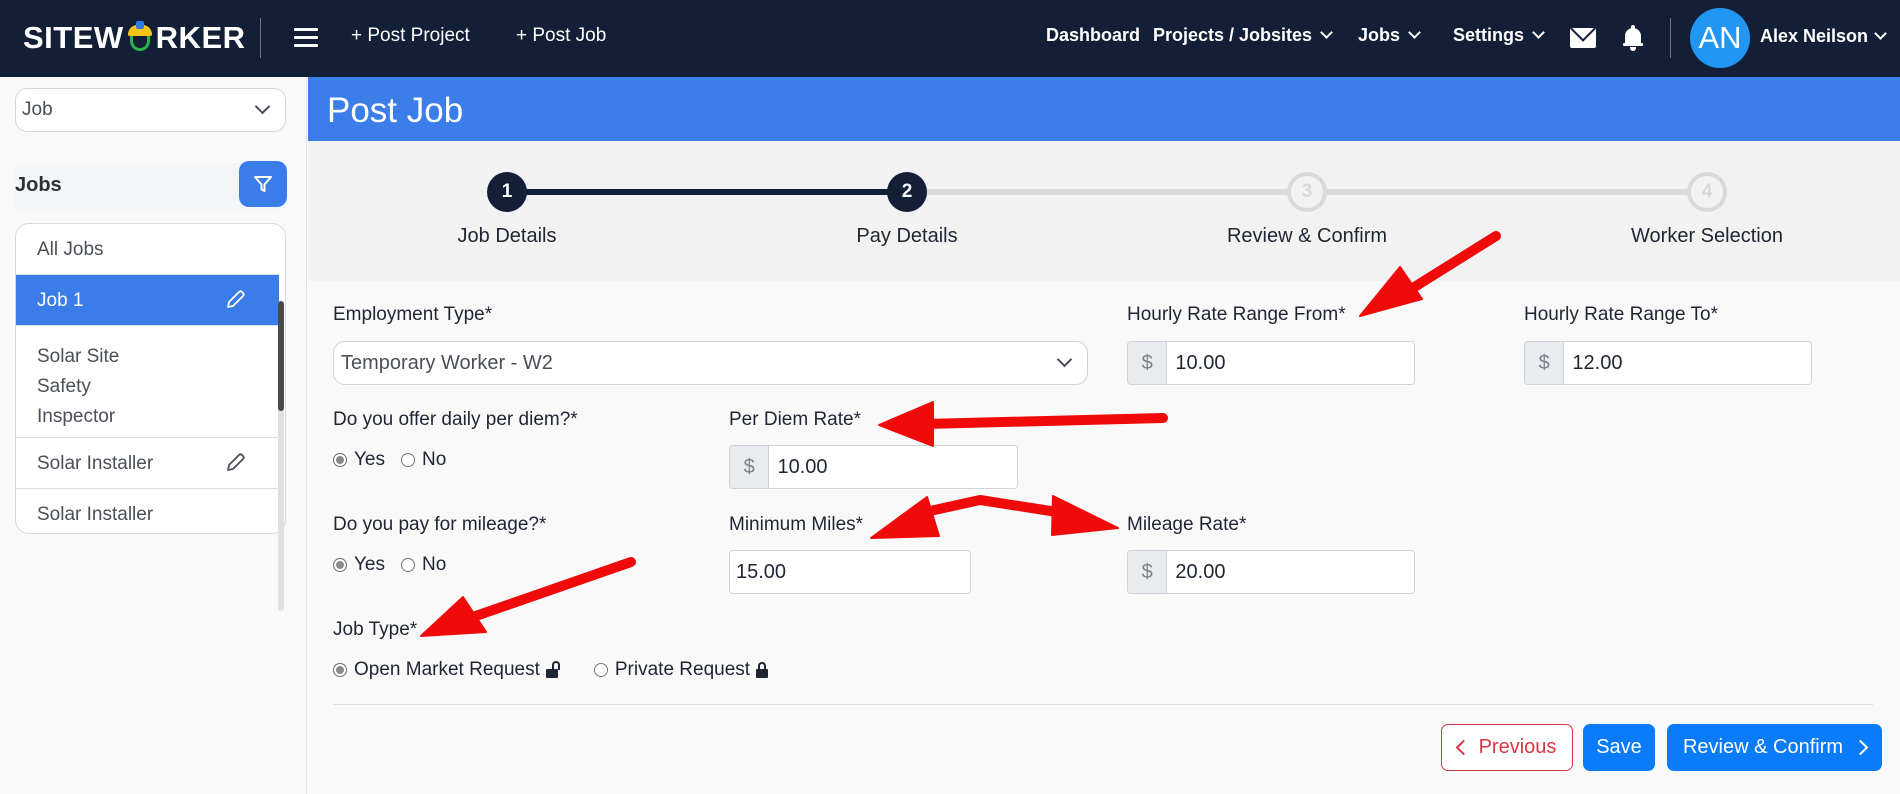 Image resolution: width=1900 pixels, height=794 pixels. Describe the element at coordinates (408, 460) in the screenshot. I see `per-diem-no-radio` at that location.